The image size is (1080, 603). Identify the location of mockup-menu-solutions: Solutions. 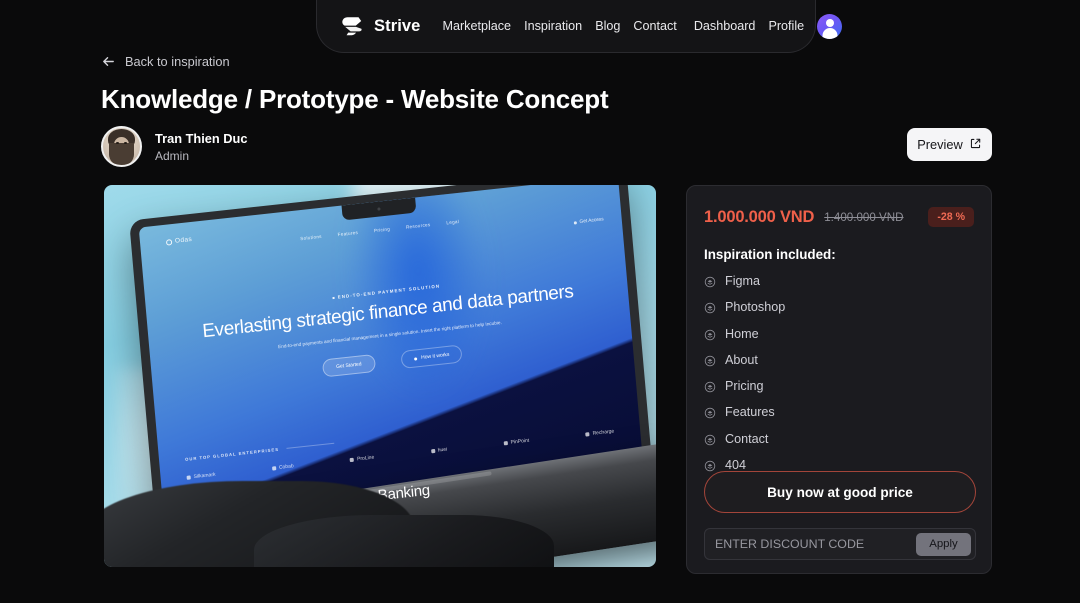
(311, 237).